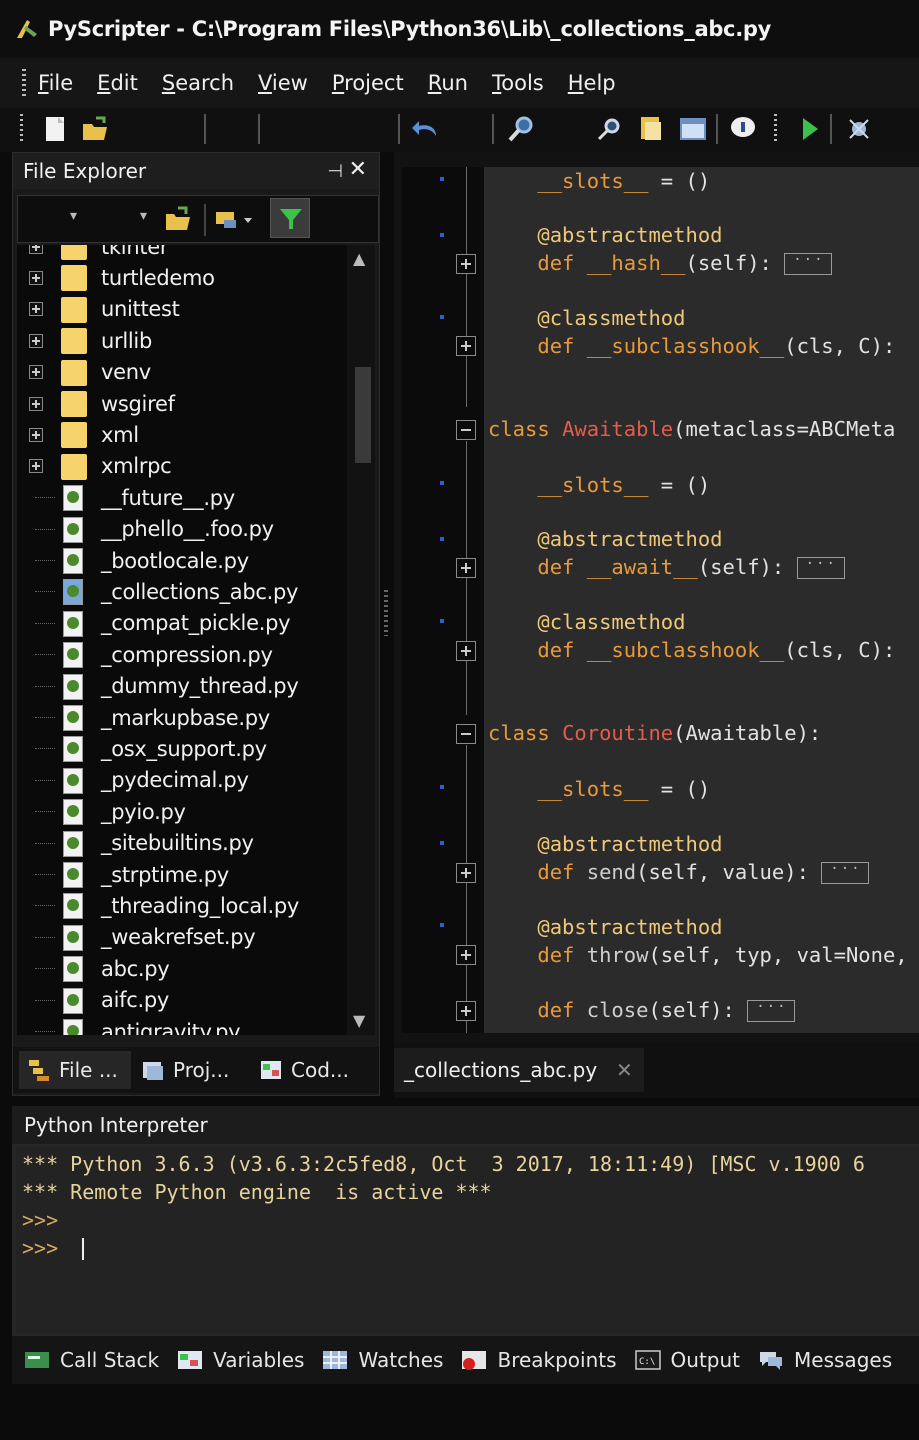  What do you see at coordinates (182, 623) in the screenshot?
I see `tree-file-row: _compat_pickle.py` at bounding box center [182, 623].